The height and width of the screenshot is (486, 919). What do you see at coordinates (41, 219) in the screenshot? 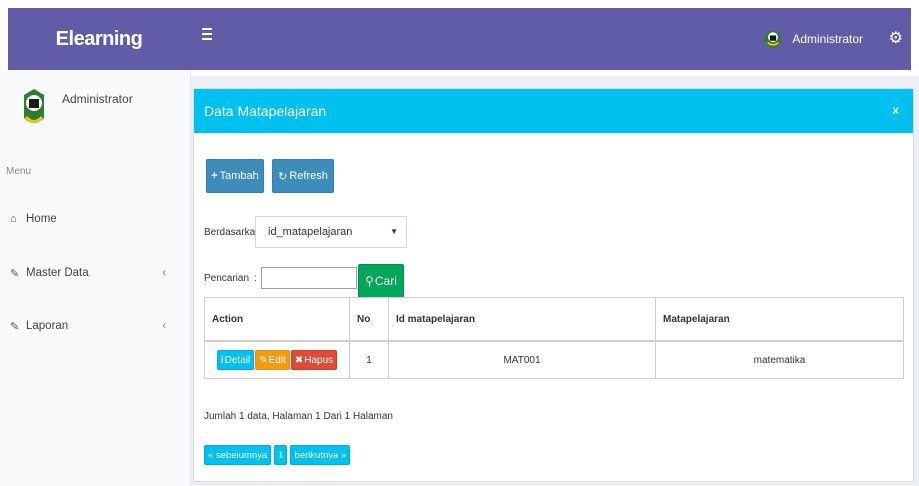
I see `sidebar-item-label: Home` at bounding box center [41, 219].